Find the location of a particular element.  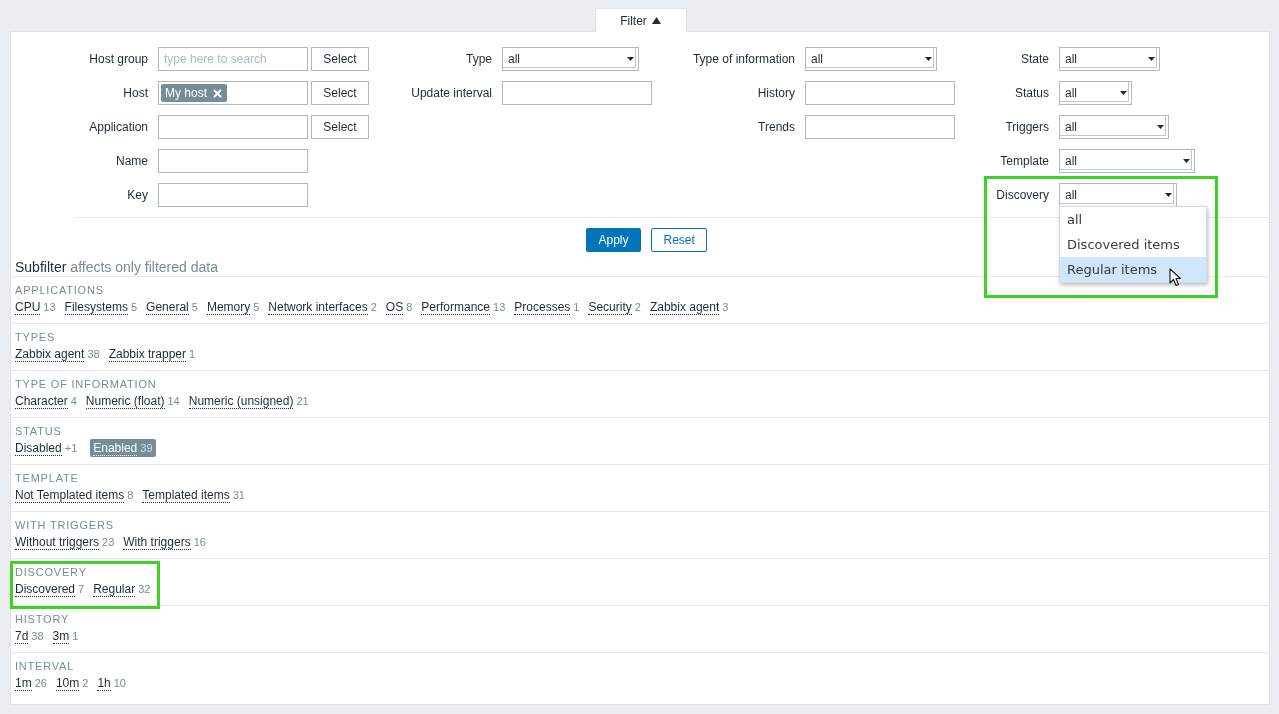

subfilter-link: Character 4 is located at coordinates (46, 401).